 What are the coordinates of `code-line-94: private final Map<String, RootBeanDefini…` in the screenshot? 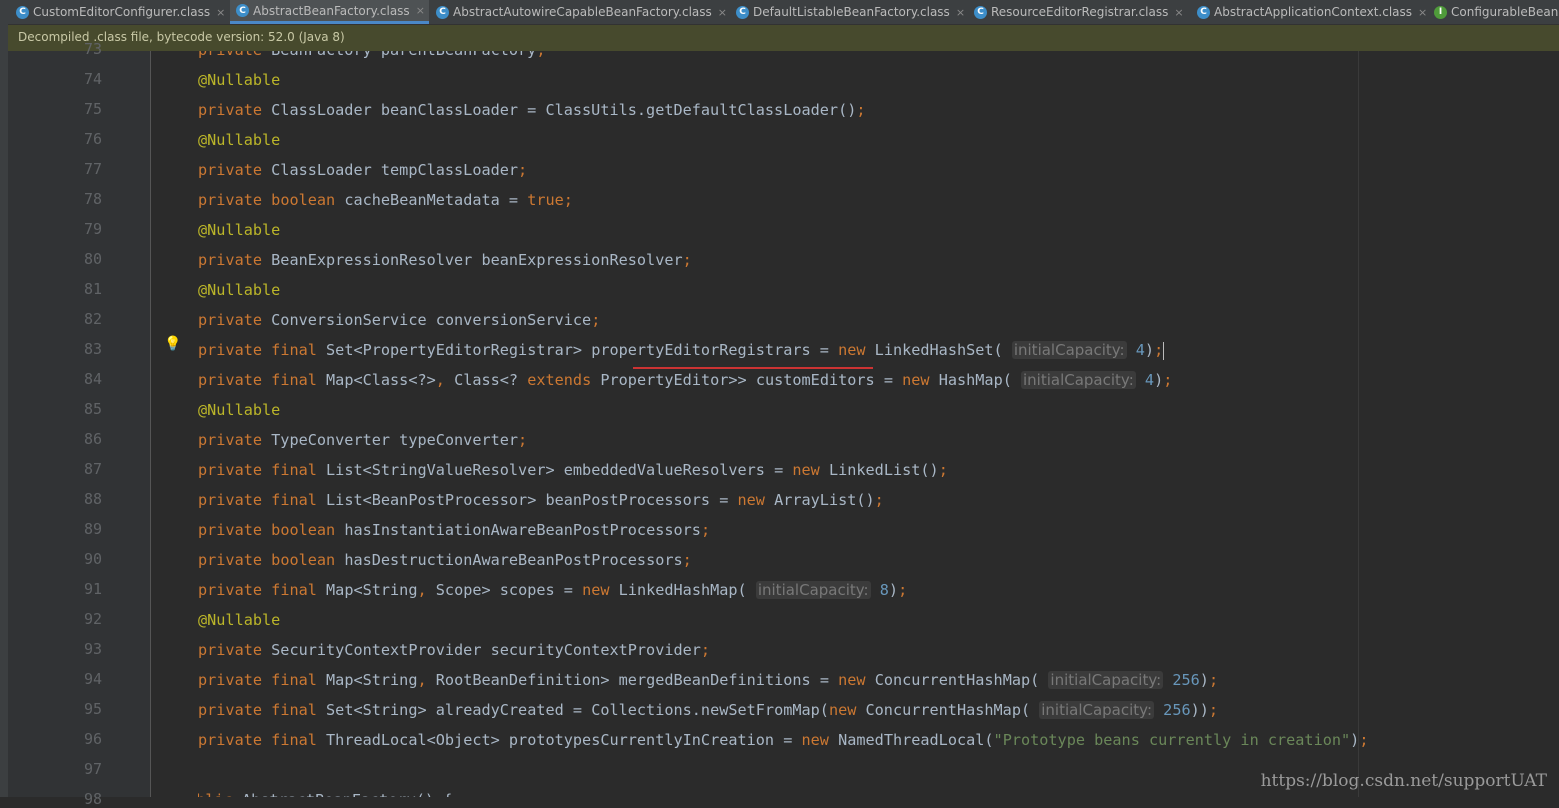 It's located at (708, 680).